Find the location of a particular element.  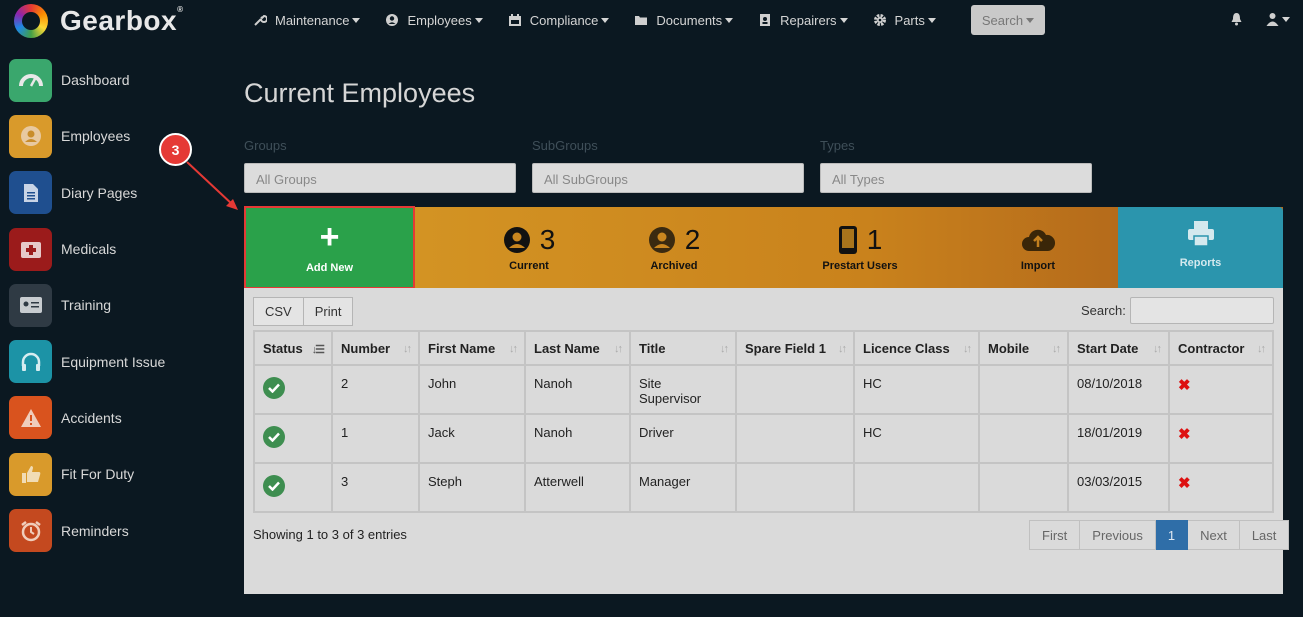

user-menu is located at coordinates (1278, 19).